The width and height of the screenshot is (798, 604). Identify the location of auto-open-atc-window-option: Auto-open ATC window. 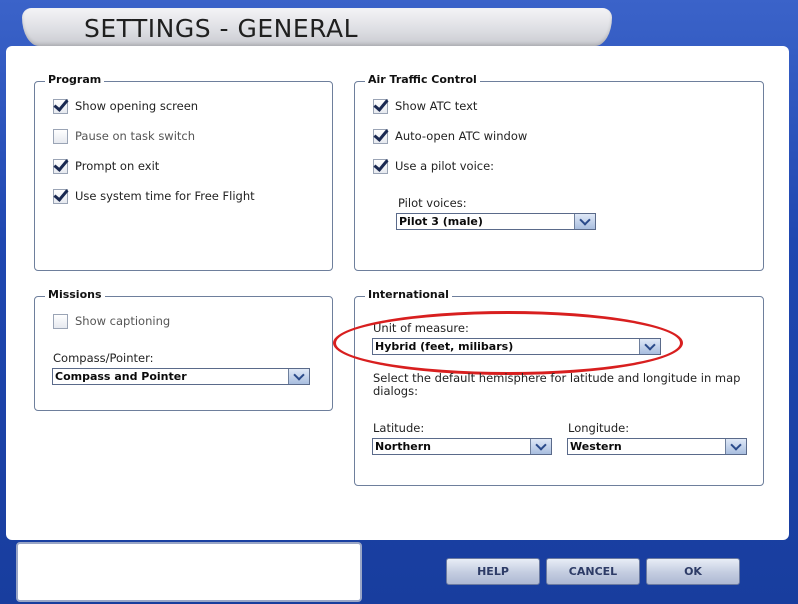
(450, 136).